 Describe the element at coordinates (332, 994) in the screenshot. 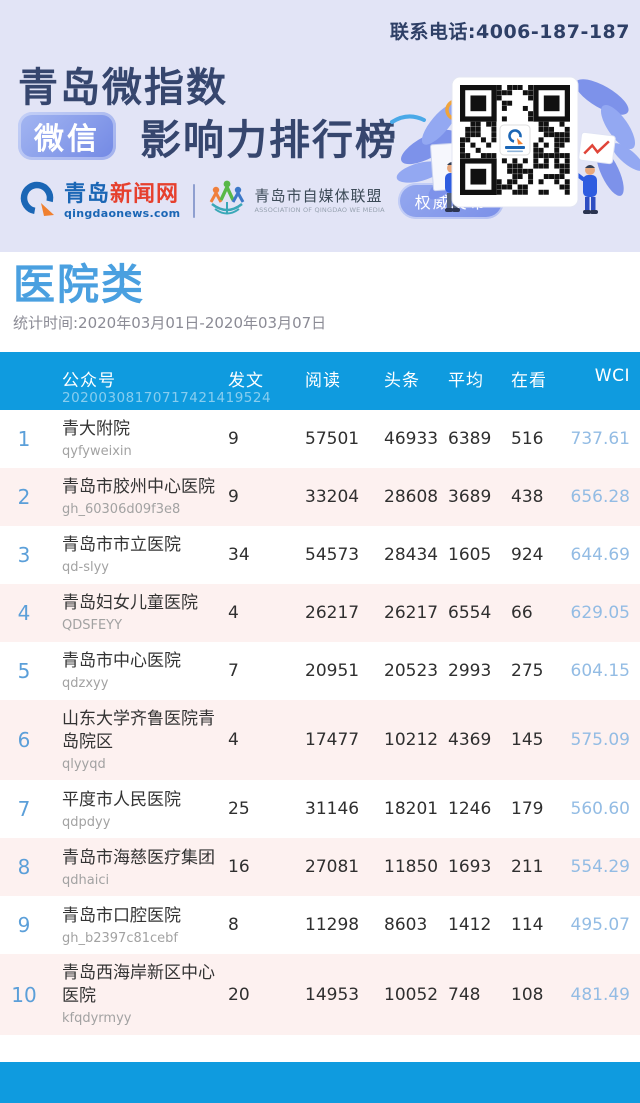

I see `reads-value: 14953` at that location.